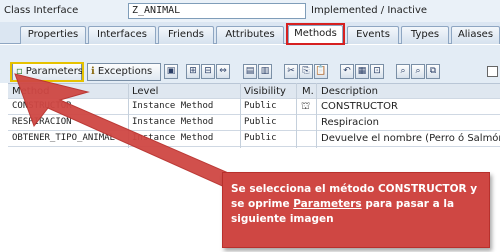 This screenshot has height=252, width=500. Describe the element at coordinates (321, 71) in the screenshot. I see `paste-icon: 📋` at that location.